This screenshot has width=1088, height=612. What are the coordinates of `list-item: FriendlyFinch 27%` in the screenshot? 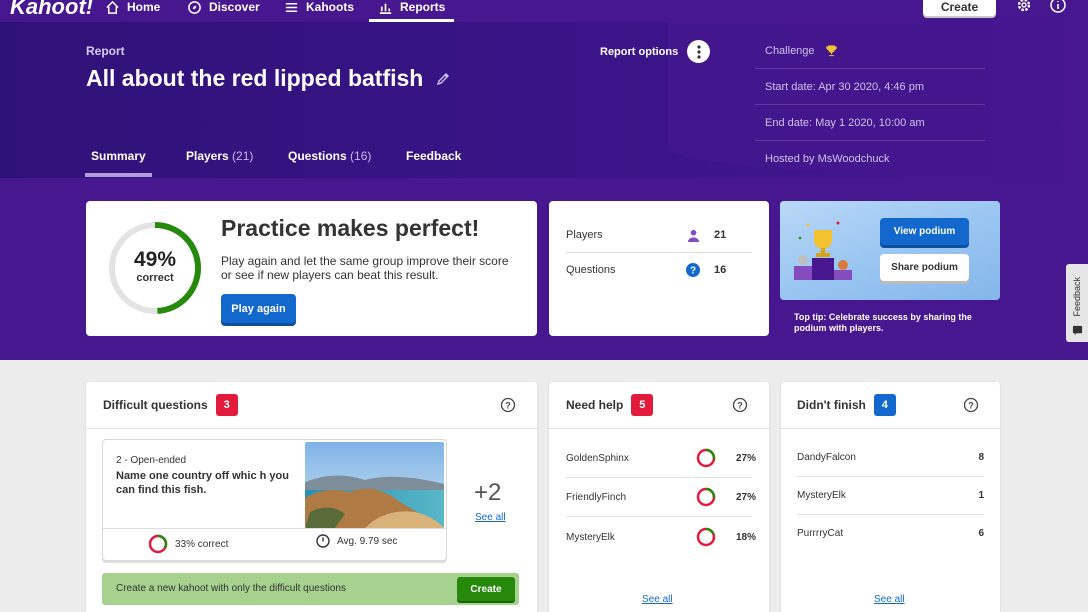 It's located at (661, 497).